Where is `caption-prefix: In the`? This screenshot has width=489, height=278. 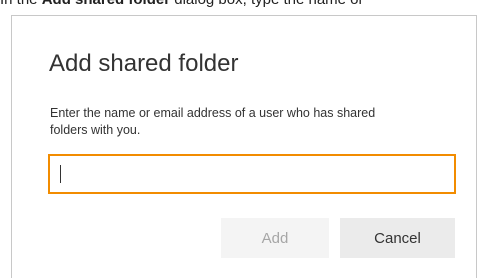
caption-prefix: In the is located at coordinates (21, 4).